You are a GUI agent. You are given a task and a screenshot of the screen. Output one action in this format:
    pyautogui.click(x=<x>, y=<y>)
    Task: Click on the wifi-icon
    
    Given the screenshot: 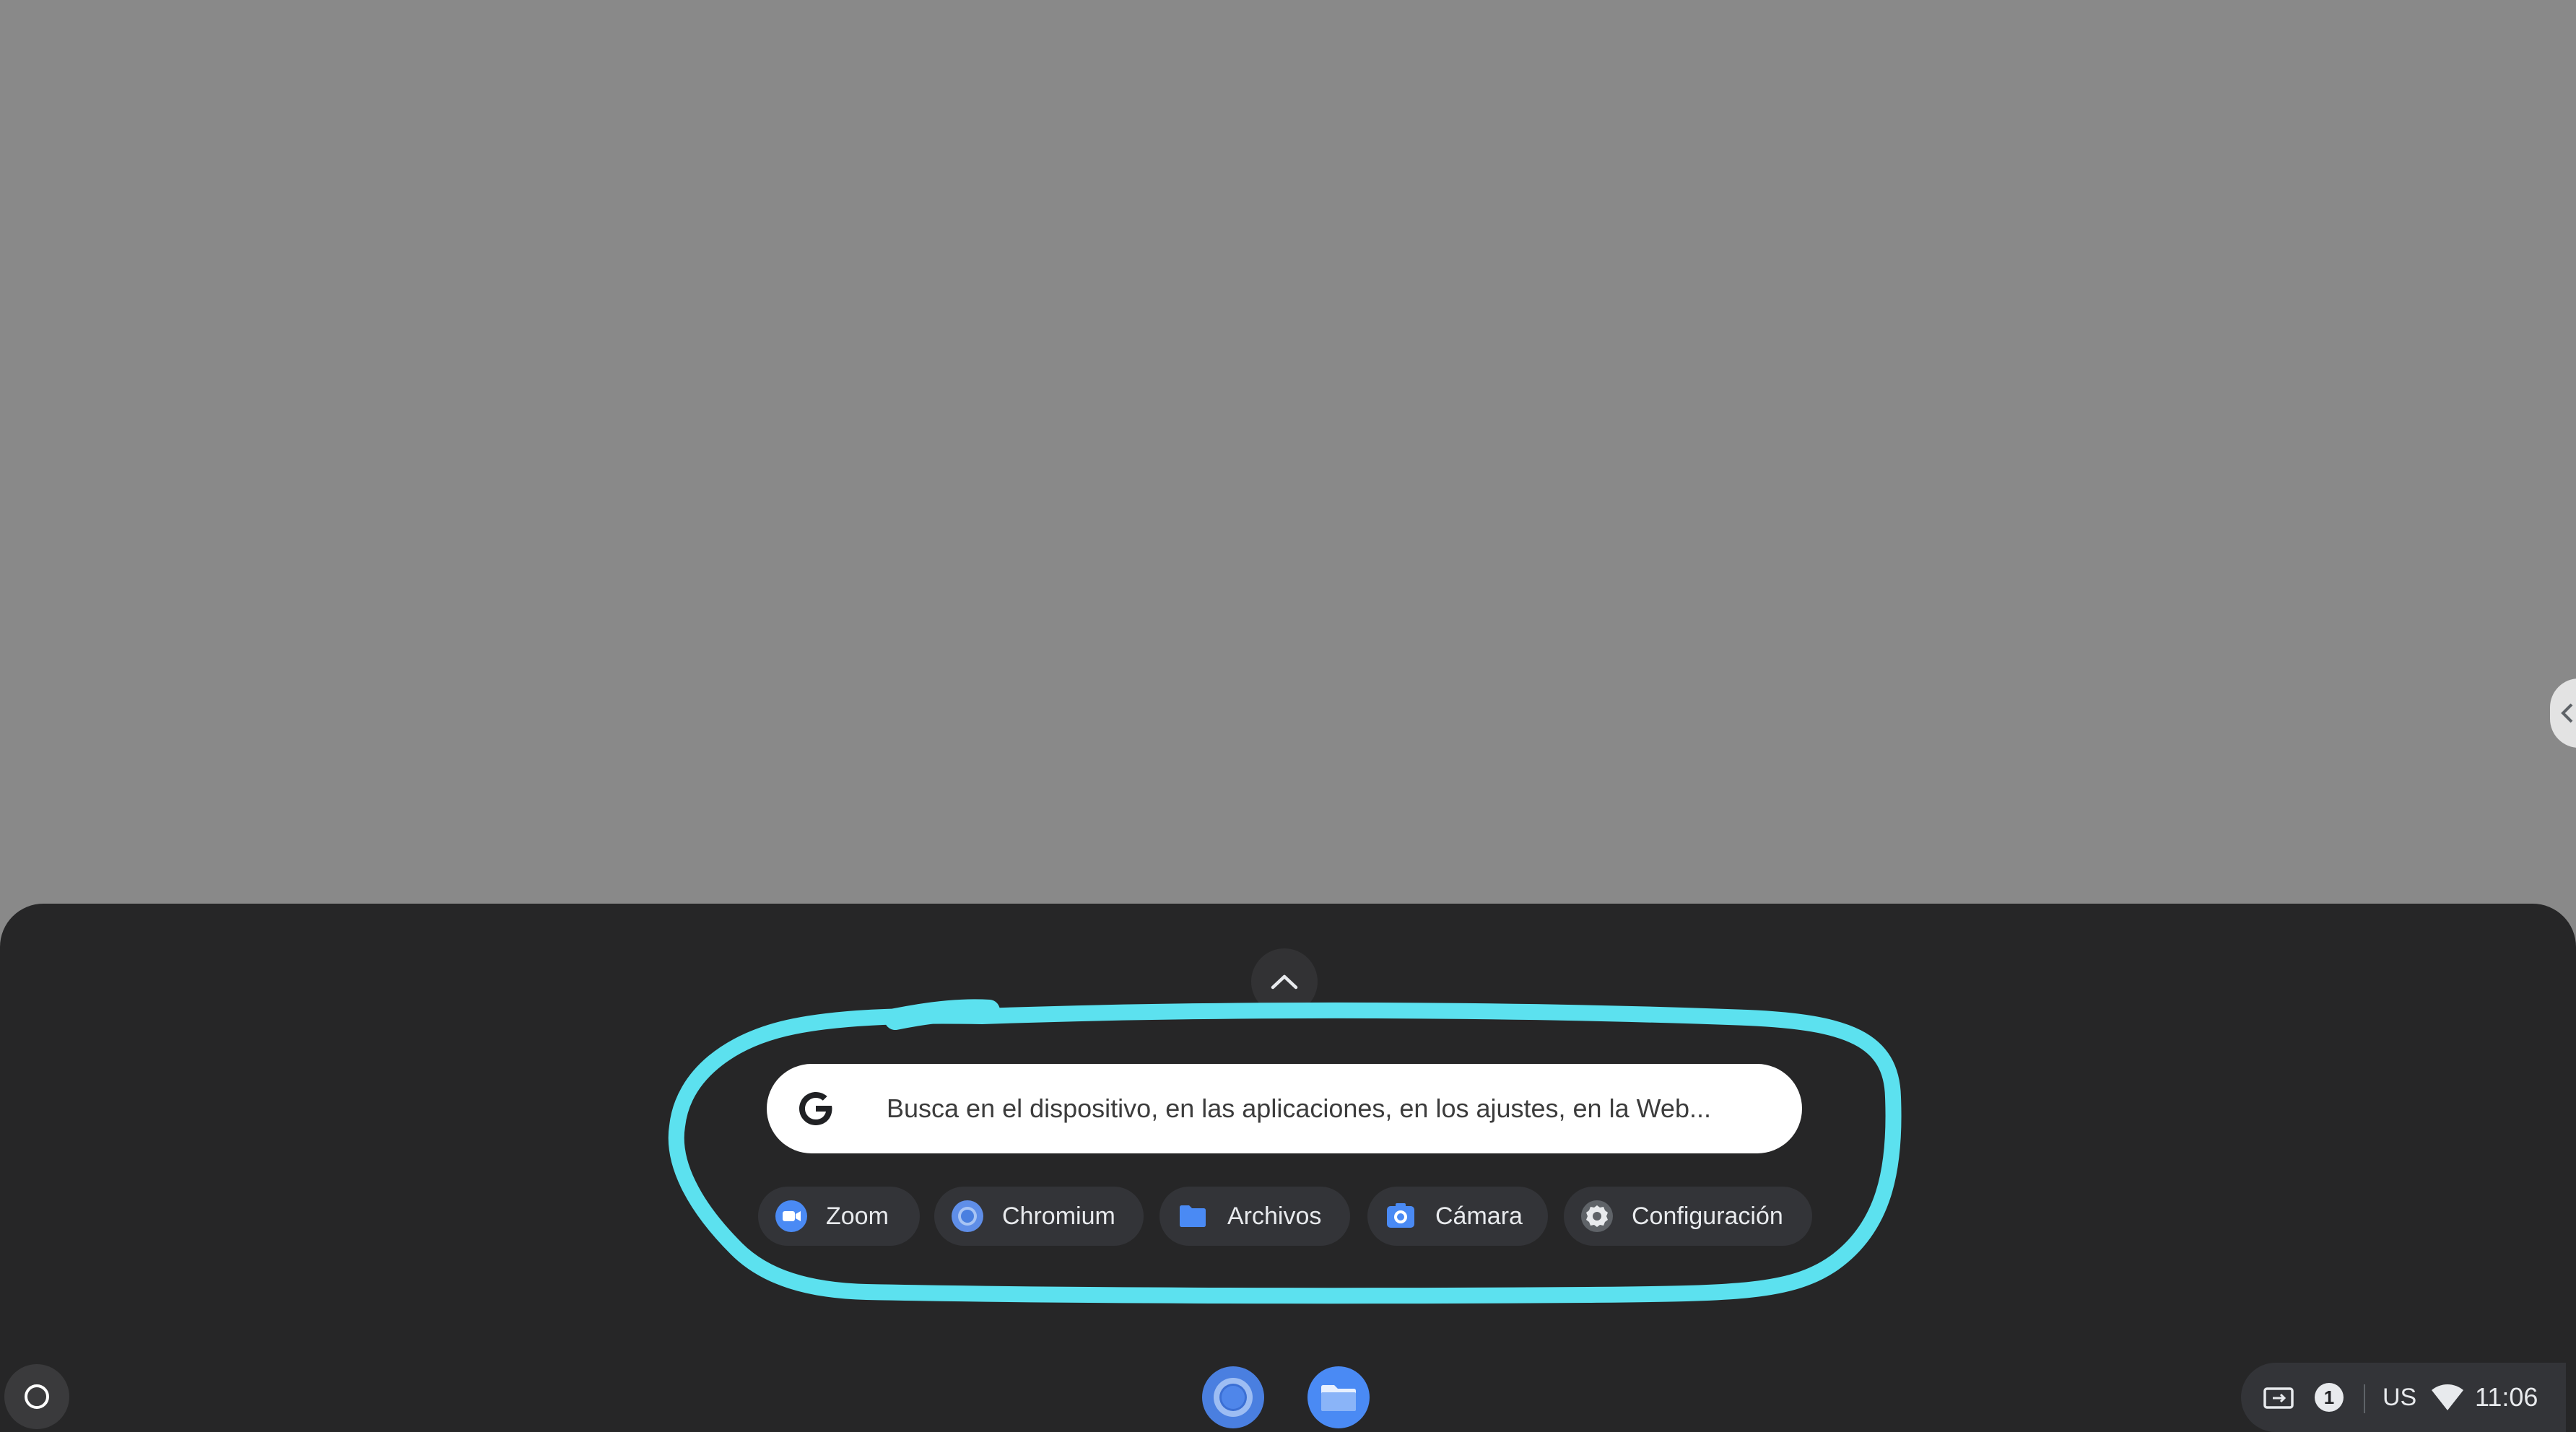 What is the action you would take?
    pyautogui.click(x=2447, y=1398)
    